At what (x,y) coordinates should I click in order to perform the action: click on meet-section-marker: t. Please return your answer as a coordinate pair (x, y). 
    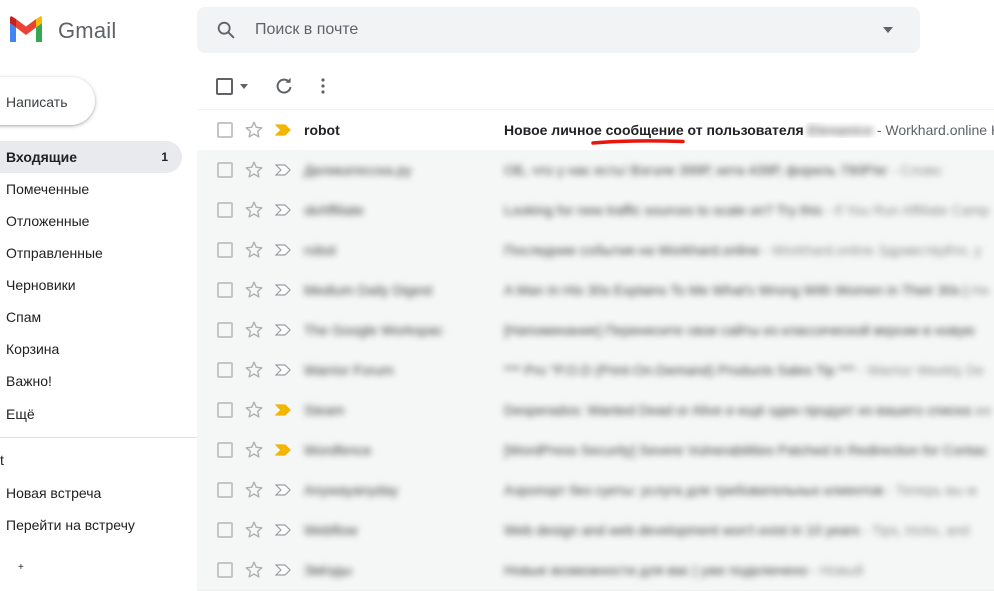
    Looking at the image, I should click on (2, 460).